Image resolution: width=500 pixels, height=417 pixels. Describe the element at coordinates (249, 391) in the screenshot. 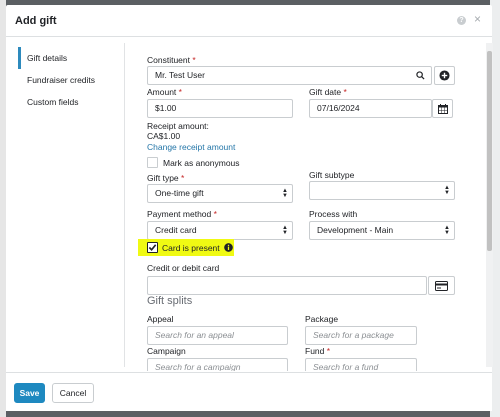

I see `modal-footer: Save Cancel` at that location.